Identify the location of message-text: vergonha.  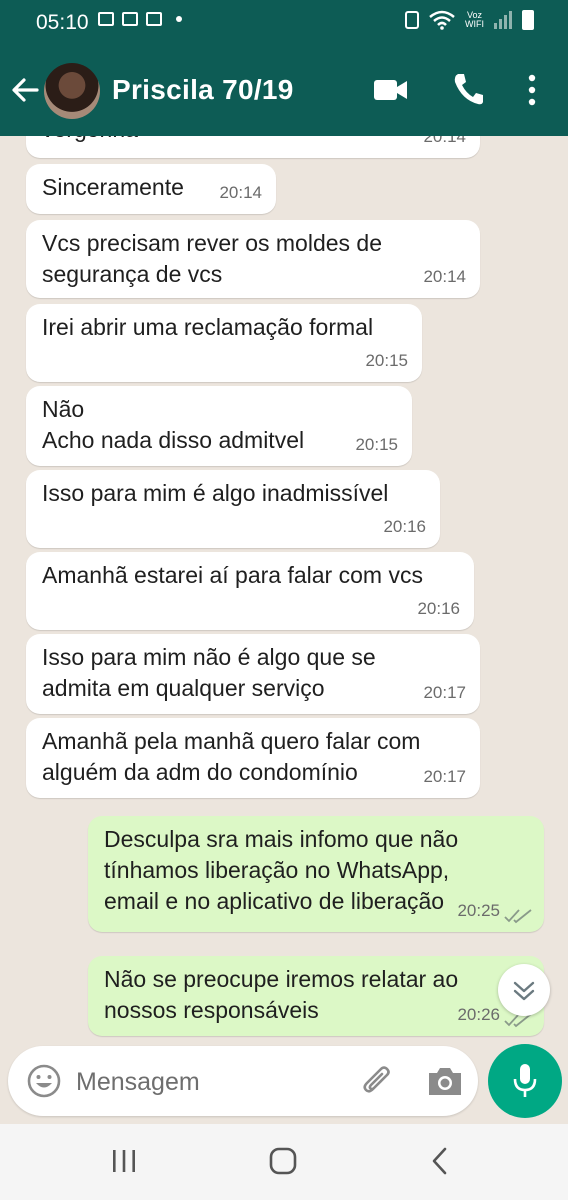
(253, 140).